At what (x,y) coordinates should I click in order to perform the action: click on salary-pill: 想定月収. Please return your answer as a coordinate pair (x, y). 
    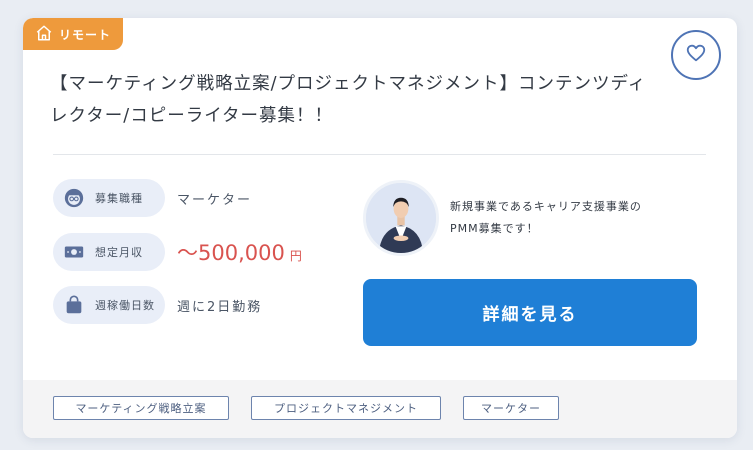
    Looking at the image, I should click on (109, 252).